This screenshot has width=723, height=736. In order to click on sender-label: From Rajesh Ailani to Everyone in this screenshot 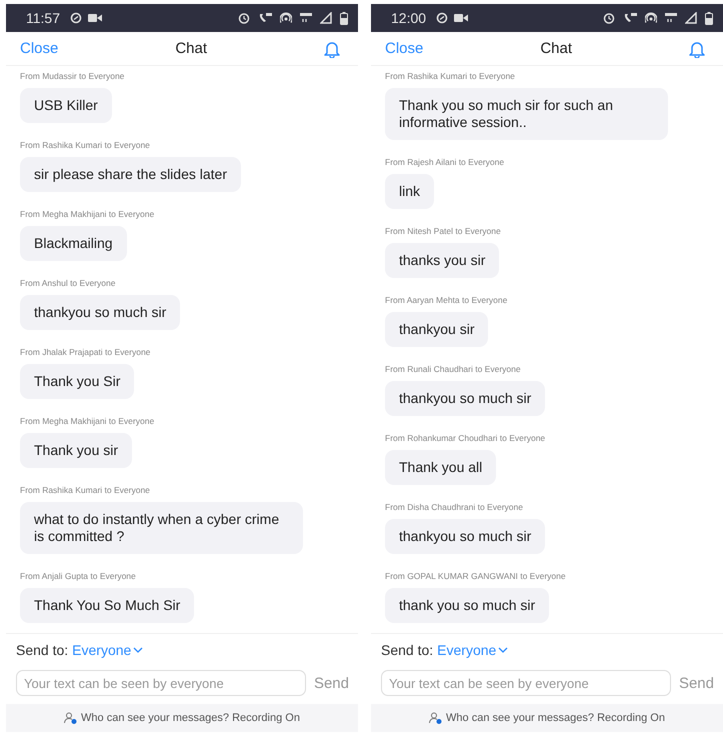, I will do `click(444, 162)`.